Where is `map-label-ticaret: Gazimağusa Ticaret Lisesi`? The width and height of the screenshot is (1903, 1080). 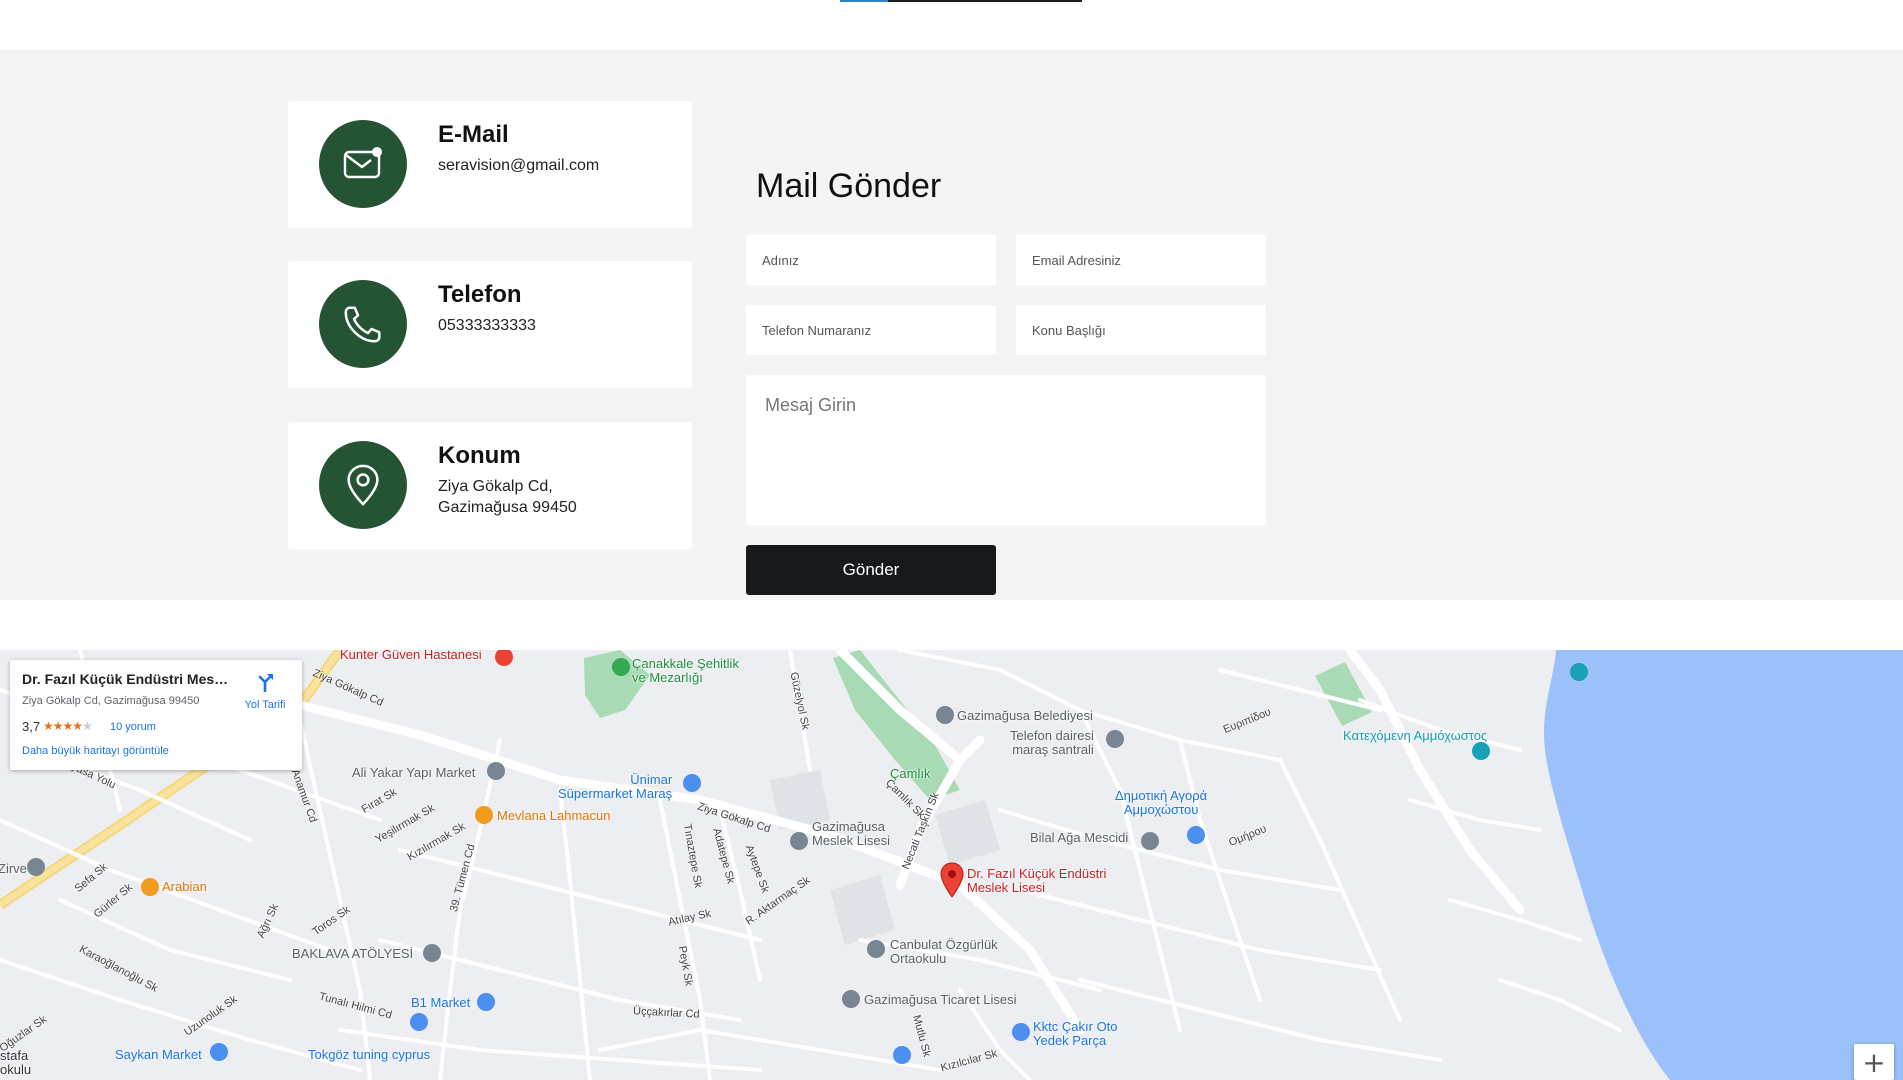 map-label-ticaret: Gazimağusa Ticaret Lisesi is located at coordinates (940, 999).